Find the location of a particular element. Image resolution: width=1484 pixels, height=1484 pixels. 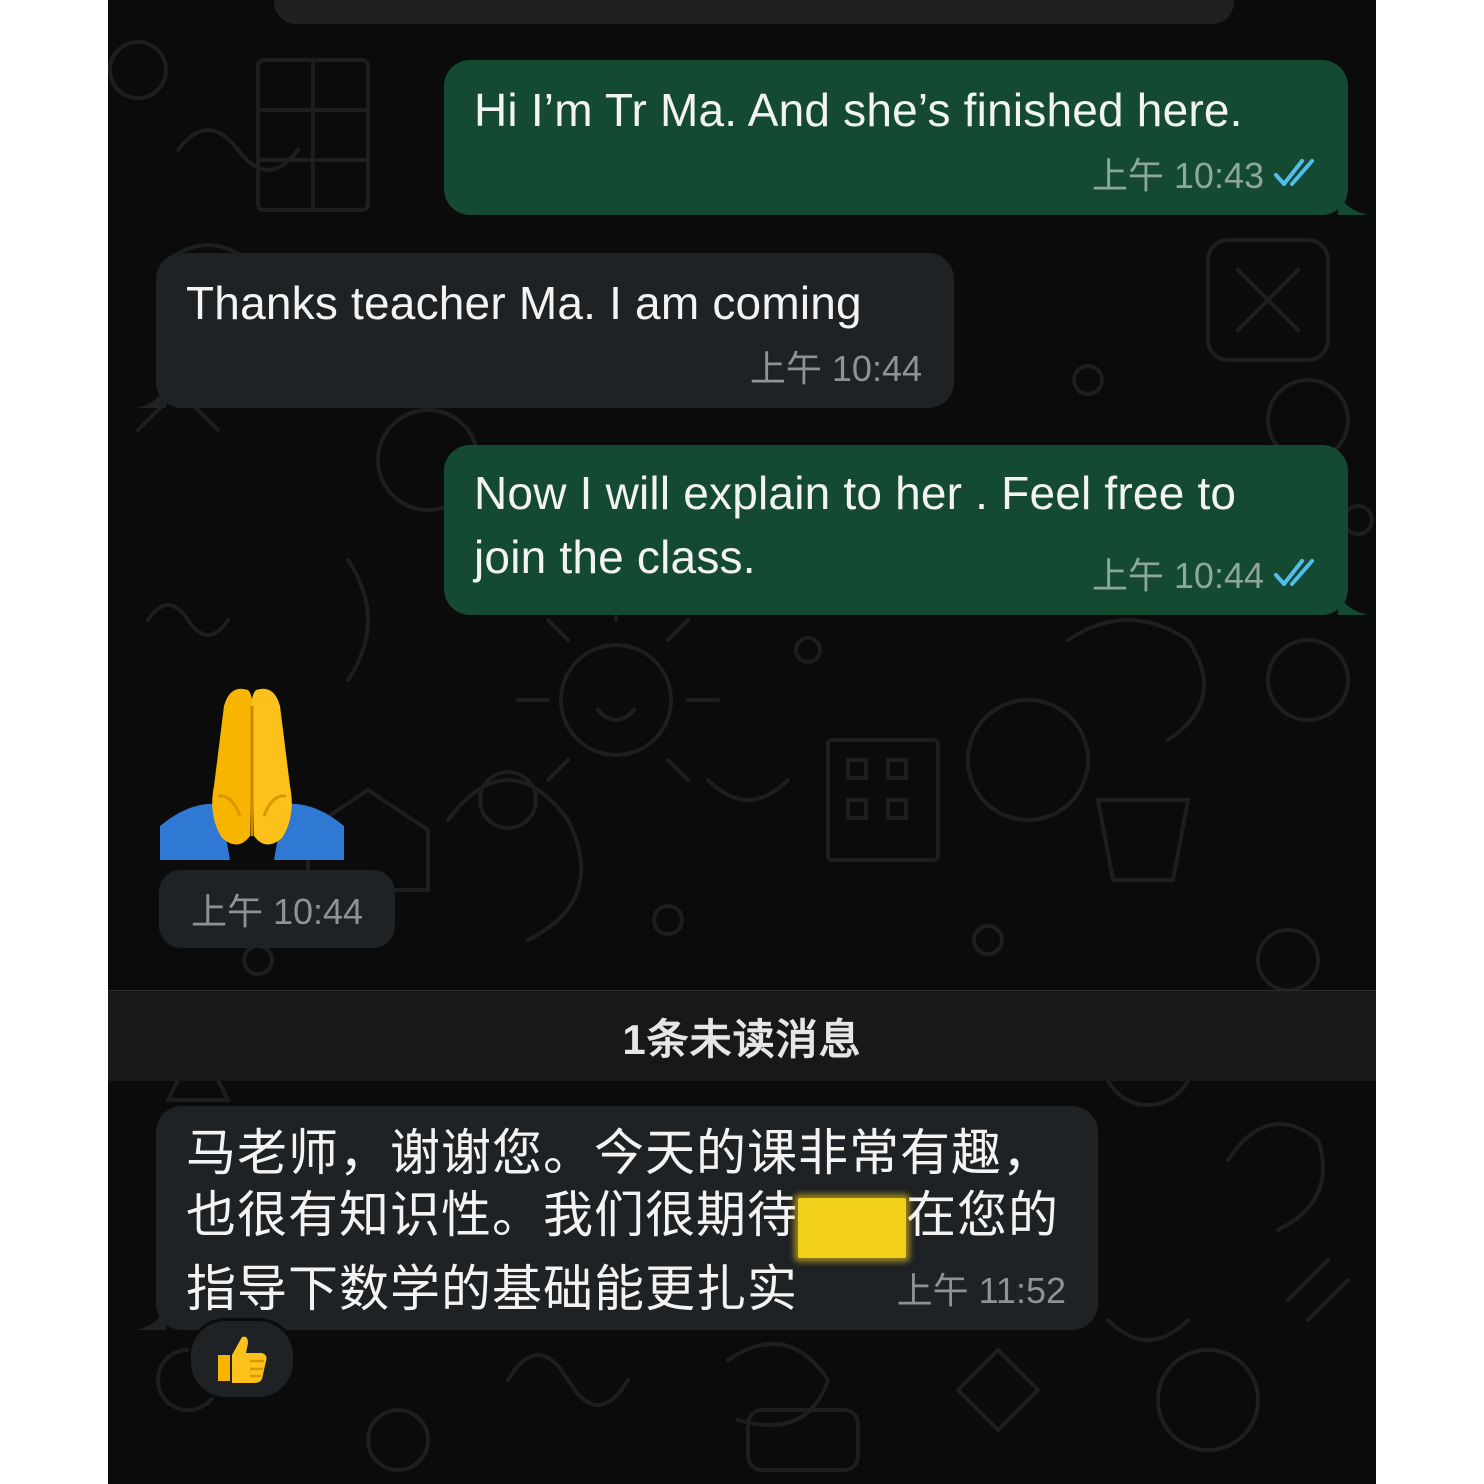

folded-hands-emoji is located at coordinates (252, 768).